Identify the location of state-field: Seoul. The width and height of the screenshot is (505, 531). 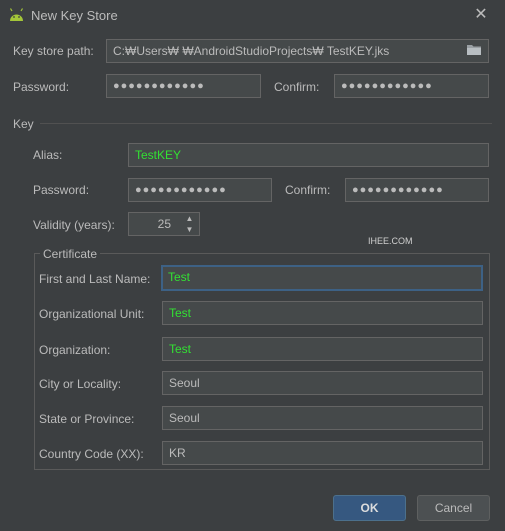
(322, 418).